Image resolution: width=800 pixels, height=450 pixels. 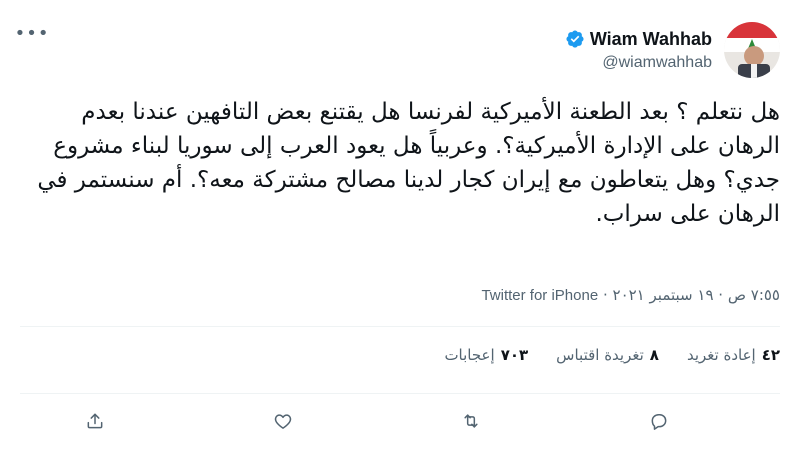 I want to click on stat-number: ٤٢, so click(x=770, y=355).